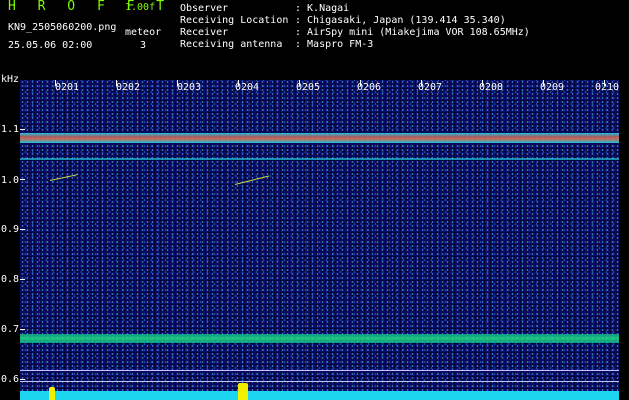 This screenshot has width=629, height=400. Describe the element at coordinates (67, 87) in the screenshot. I see `time-label-0201: 0201` at that location.